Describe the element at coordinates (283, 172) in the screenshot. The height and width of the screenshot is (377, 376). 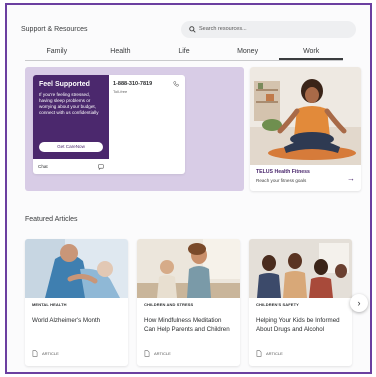
I see `fitness-title: TELUS Health Fitness` at that location.